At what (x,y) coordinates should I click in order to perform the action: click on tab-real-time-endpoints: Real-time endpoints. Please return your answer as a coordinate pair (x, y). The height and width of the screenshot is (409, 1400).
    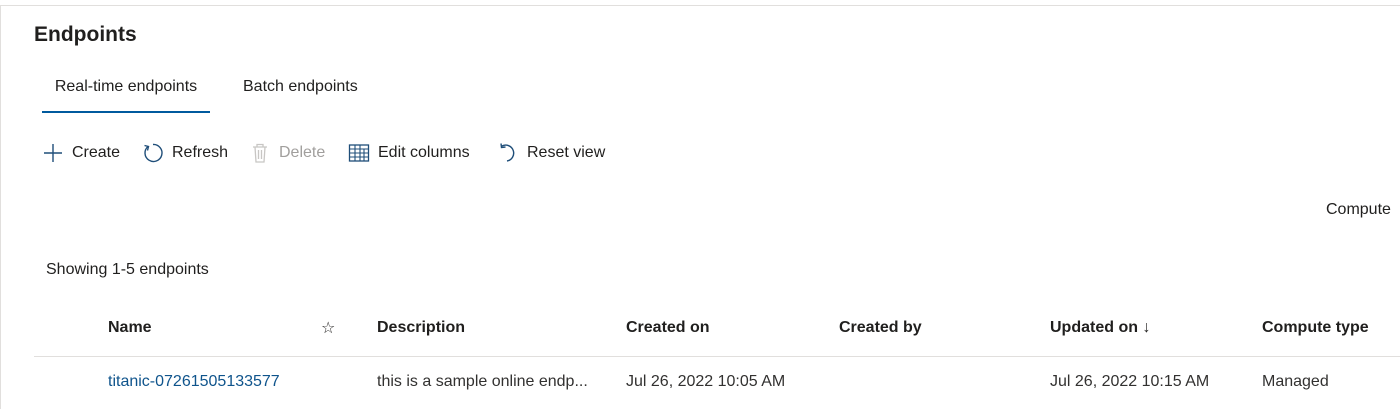
    Looking at the image, I should click on (126, 94).